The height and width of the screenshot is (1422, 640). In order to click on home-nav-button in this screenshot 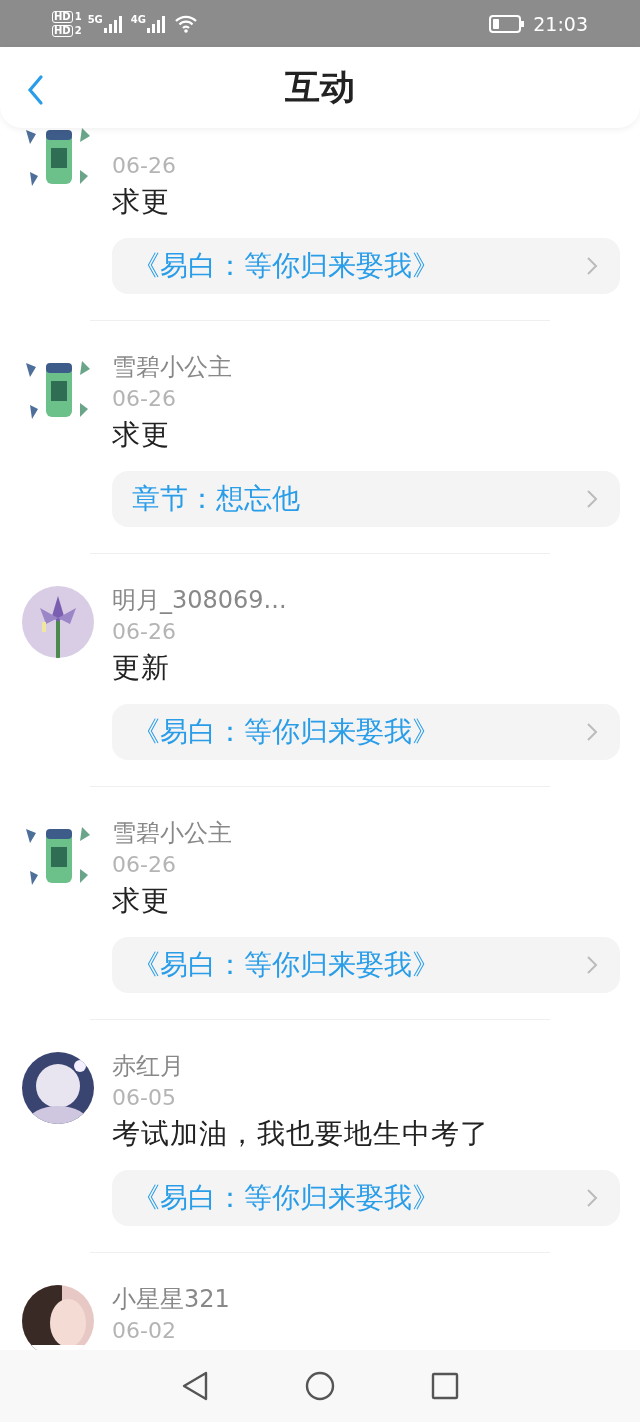, I will do `click(320, 1386)`.